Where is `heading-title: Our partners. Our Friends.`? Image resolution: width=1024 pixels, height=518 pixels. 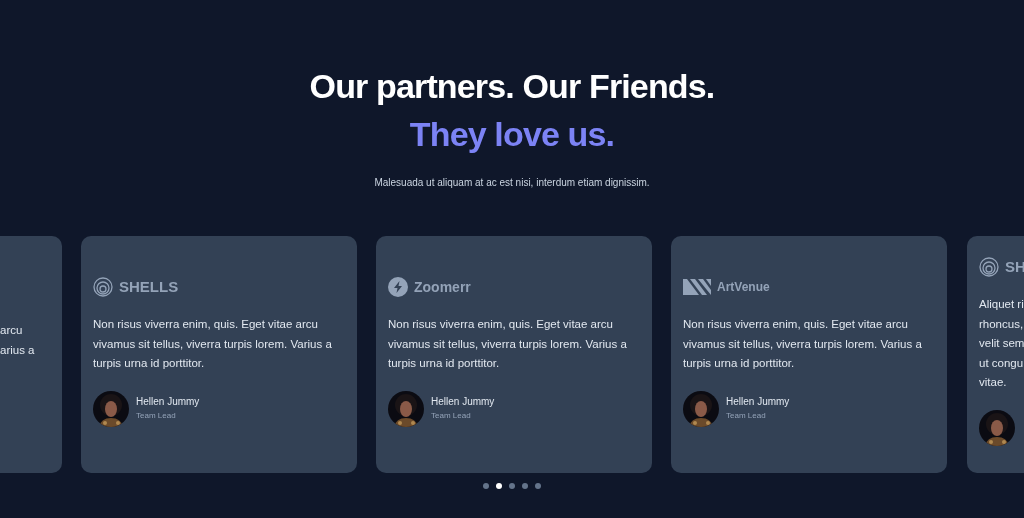
heading-title: Our partners. Our Friends. is located at coordinates (512, 86).